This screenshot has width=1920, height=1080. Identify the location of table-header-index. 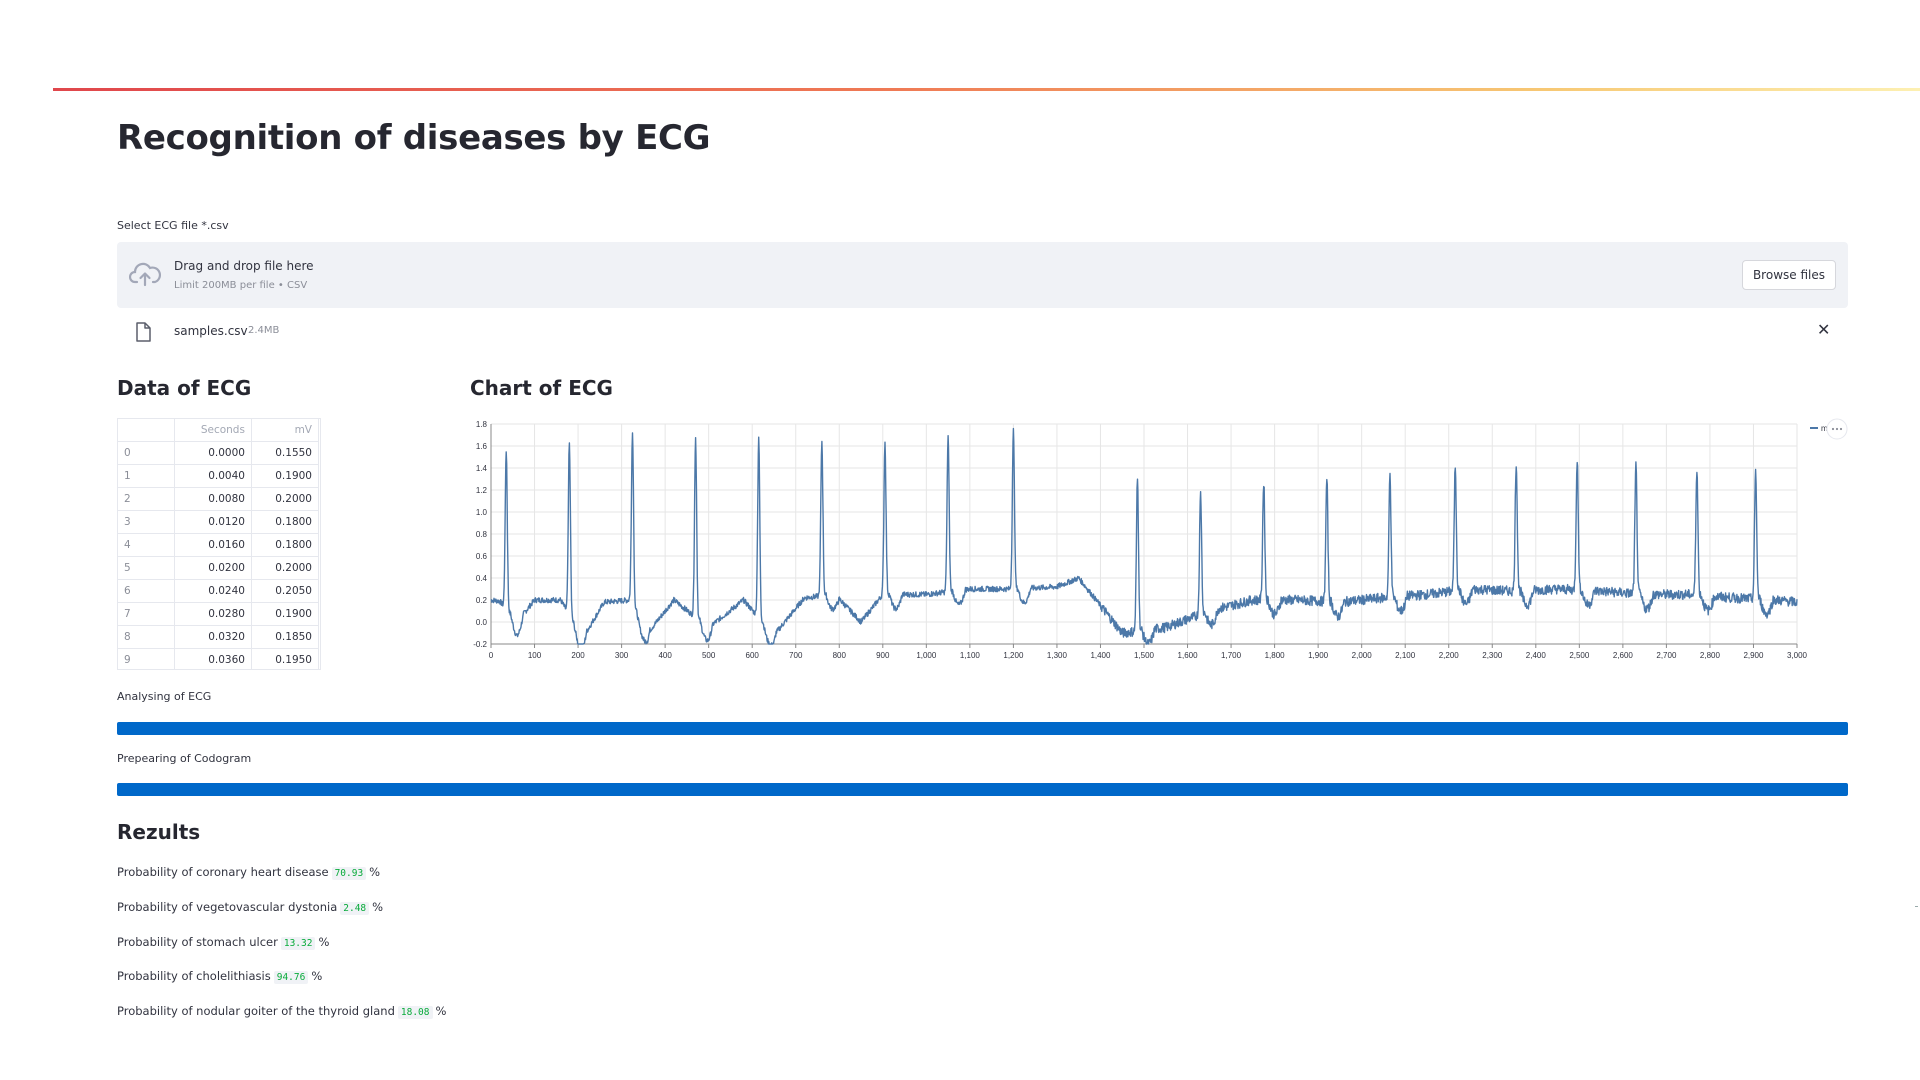
(146, 430).